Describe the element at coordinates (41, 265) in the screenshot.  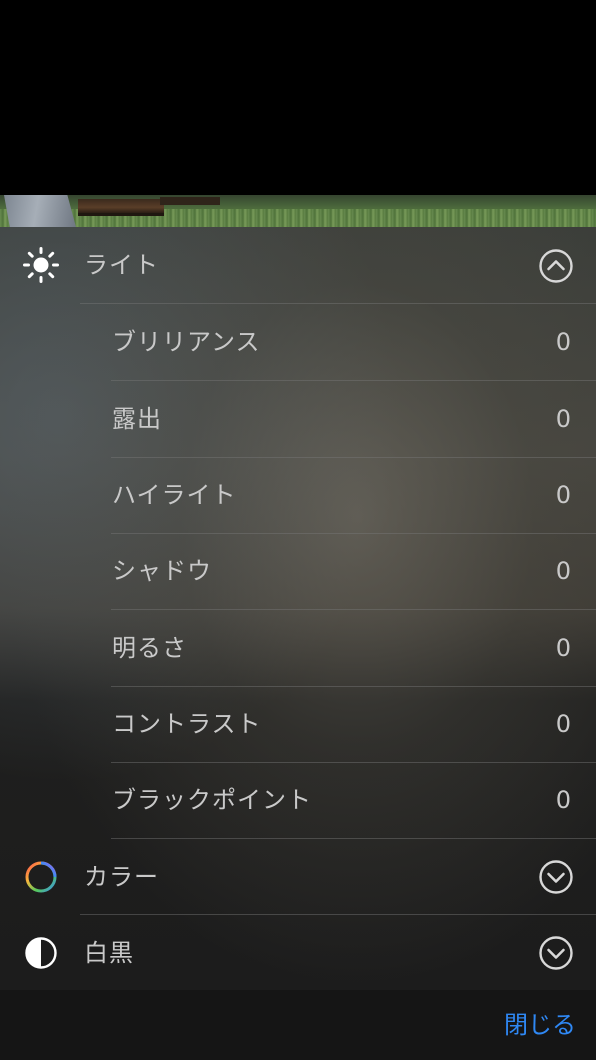
I see `sun-icon` at that location.